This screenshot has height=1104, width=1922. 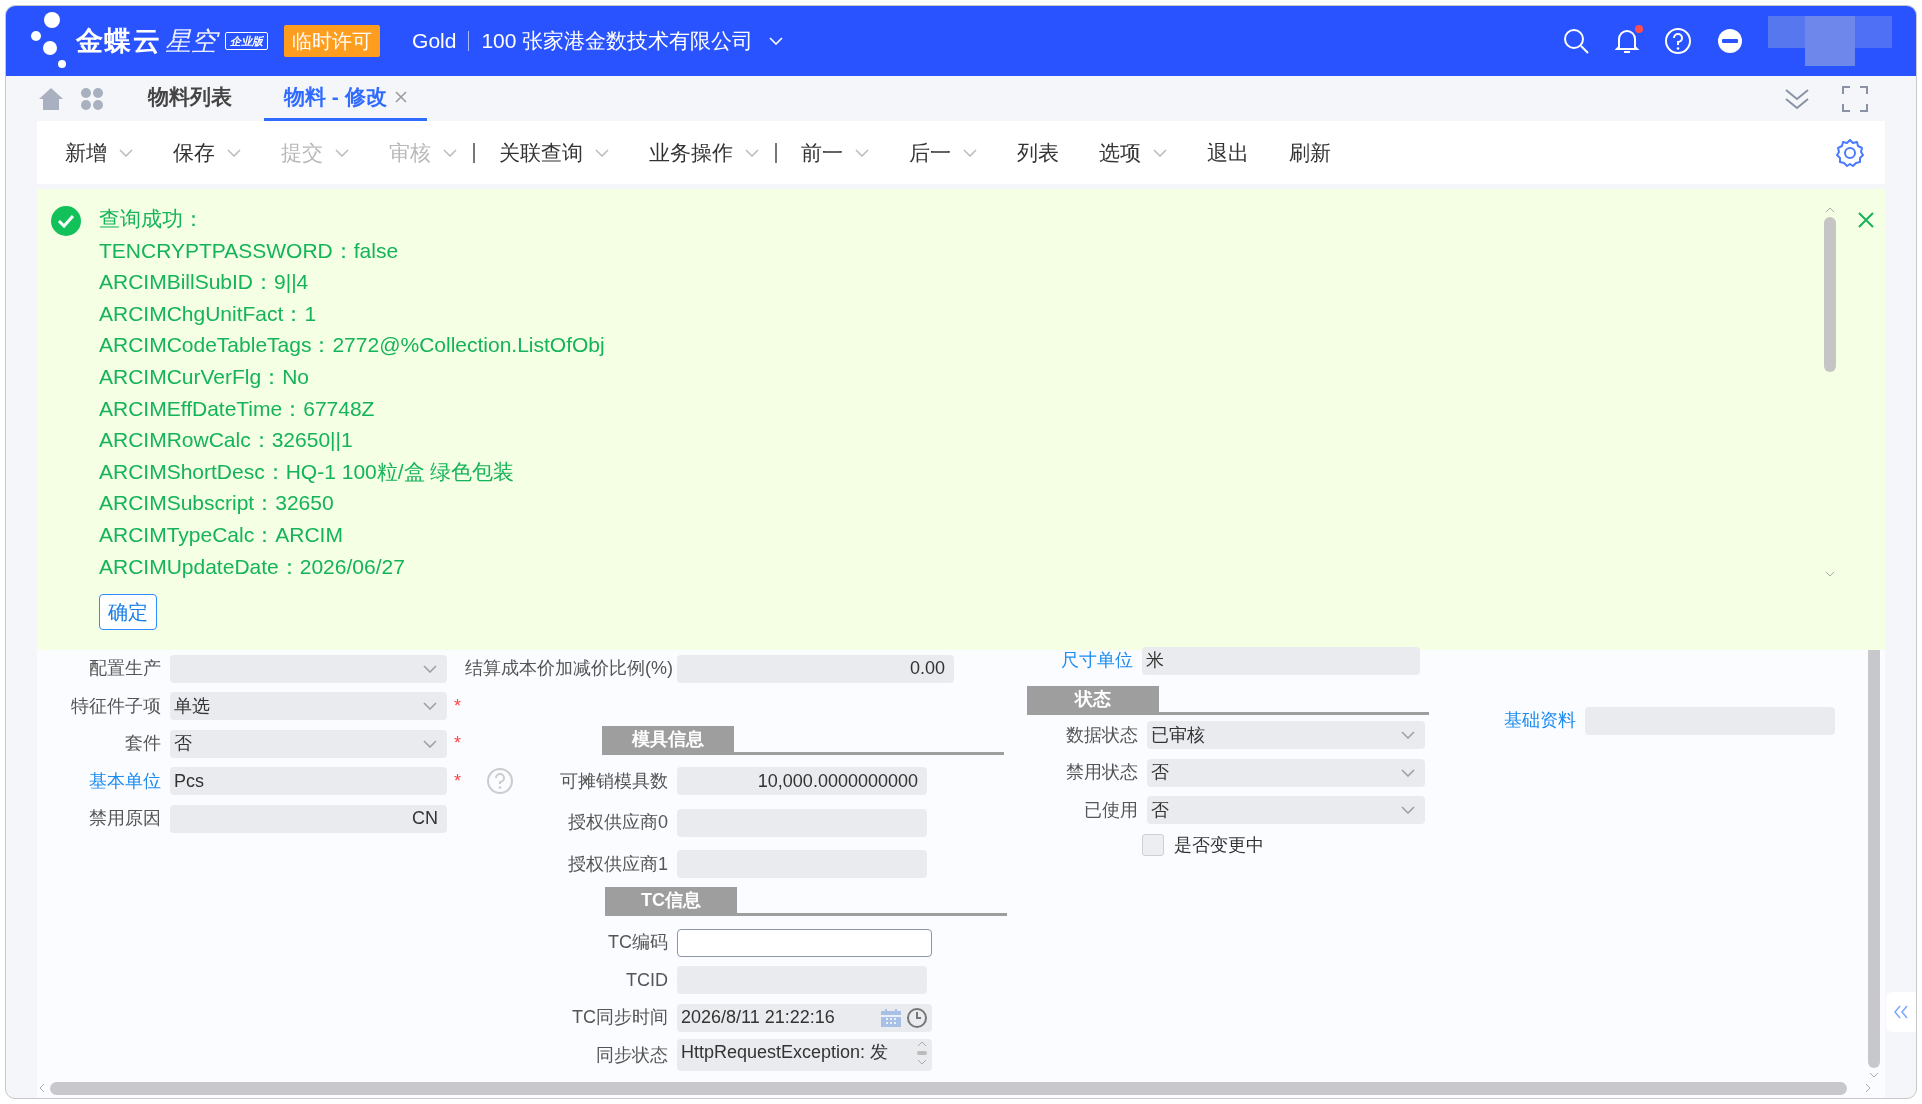 What do you see at coordinates (1868, 1088) in the screenshot?
I see `scroll-right-icon` at bounding box center [1868, 1088].